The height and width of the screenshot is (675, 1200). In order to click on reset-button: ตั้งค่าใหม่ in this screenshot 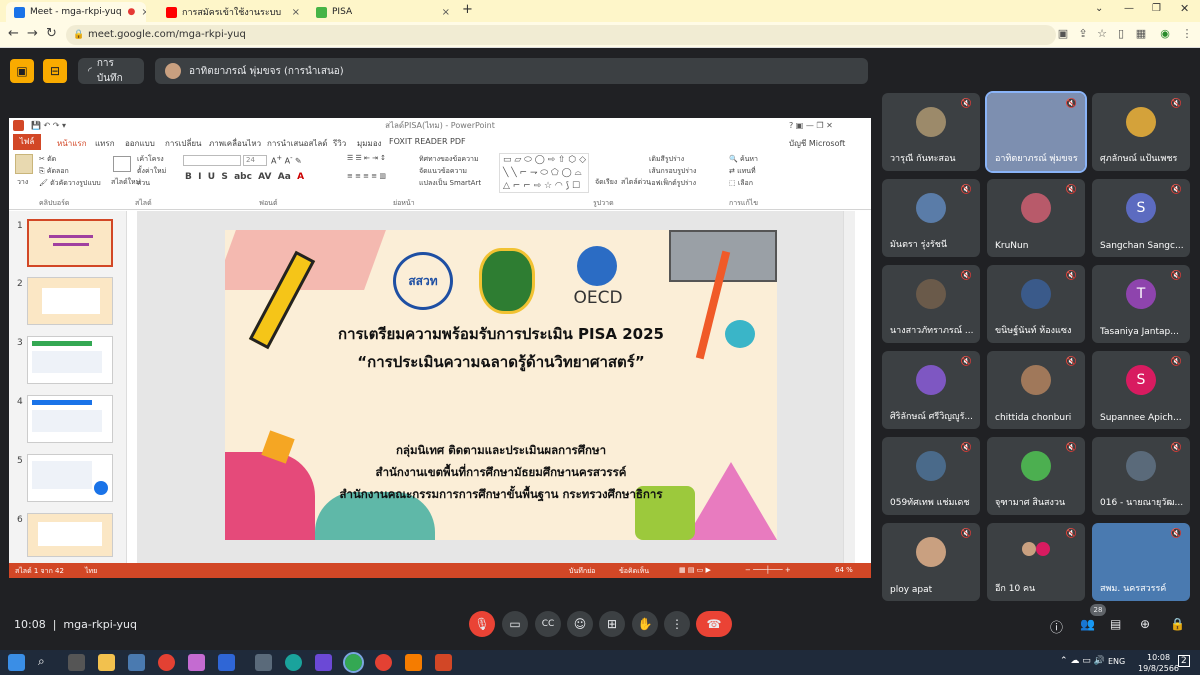, I will do `click(151, 171)`.